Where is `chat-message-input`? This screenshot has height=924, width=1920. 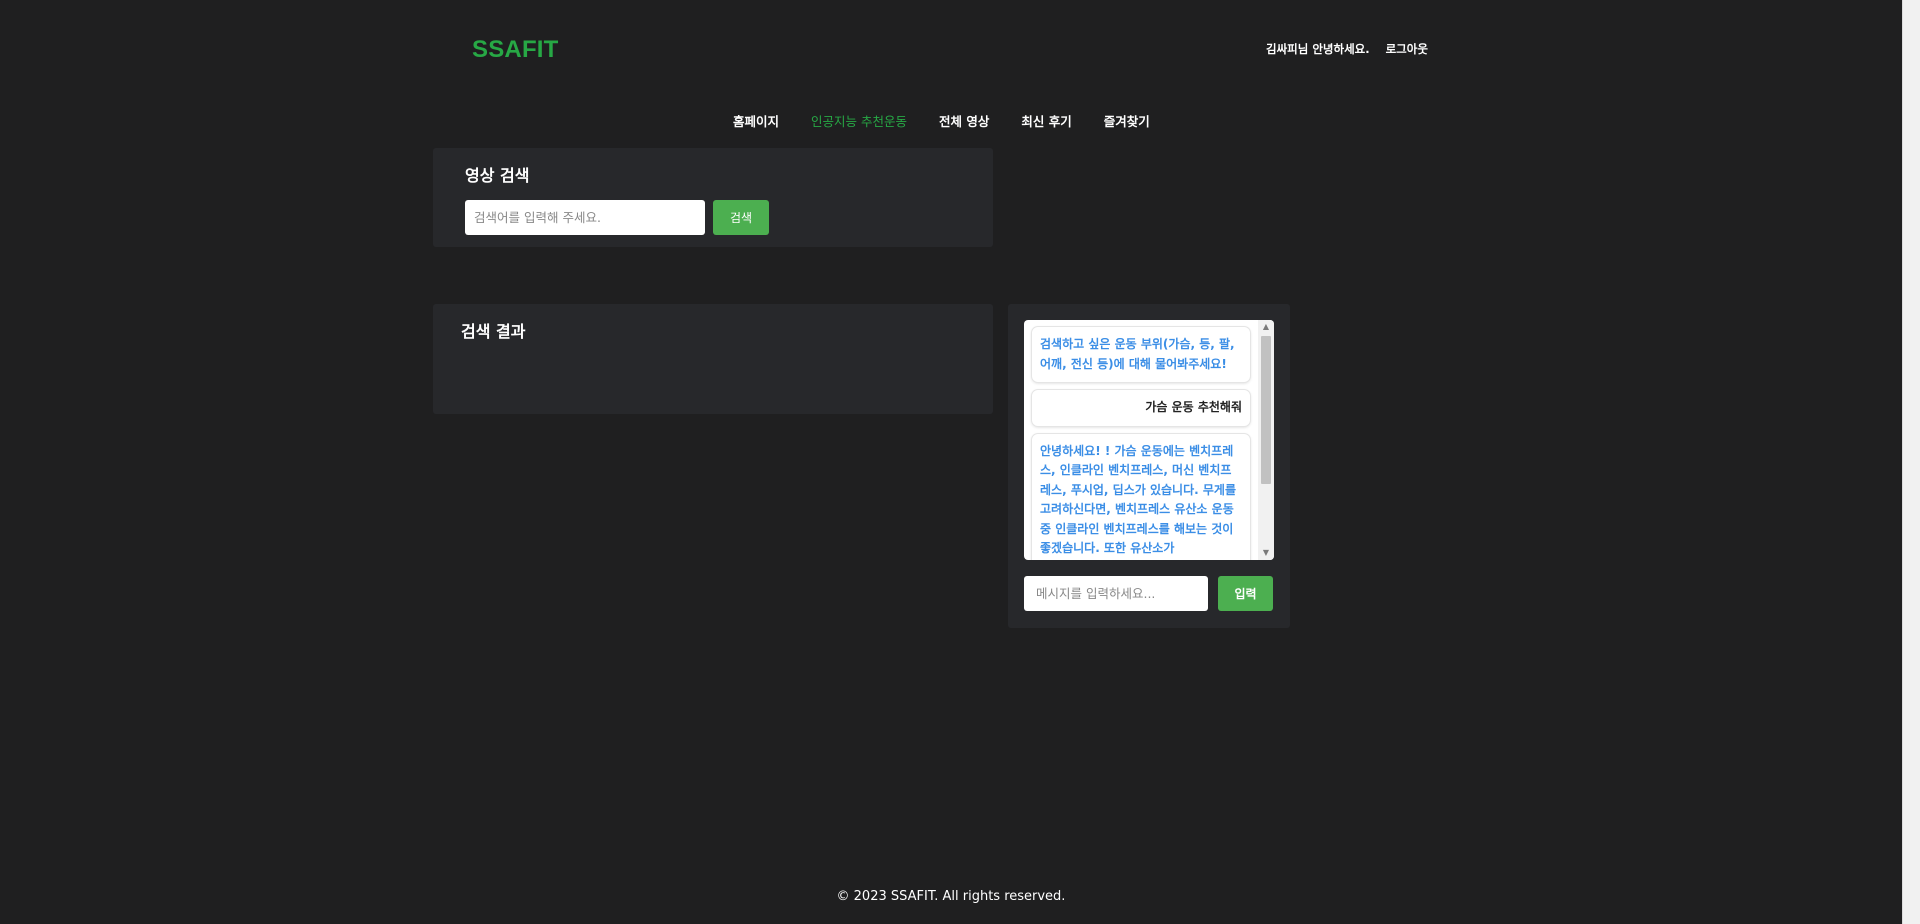
chat-message-input is located at coordinates (1116, 593).